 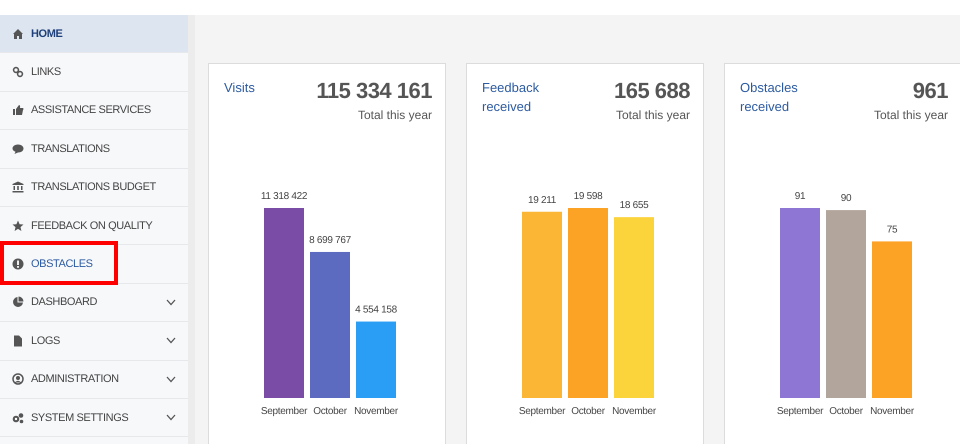 What do you see at coordinates (94, 341) in the screenshot?
I see `sidebar-item: LOGS` at bounding box center [94, 341].